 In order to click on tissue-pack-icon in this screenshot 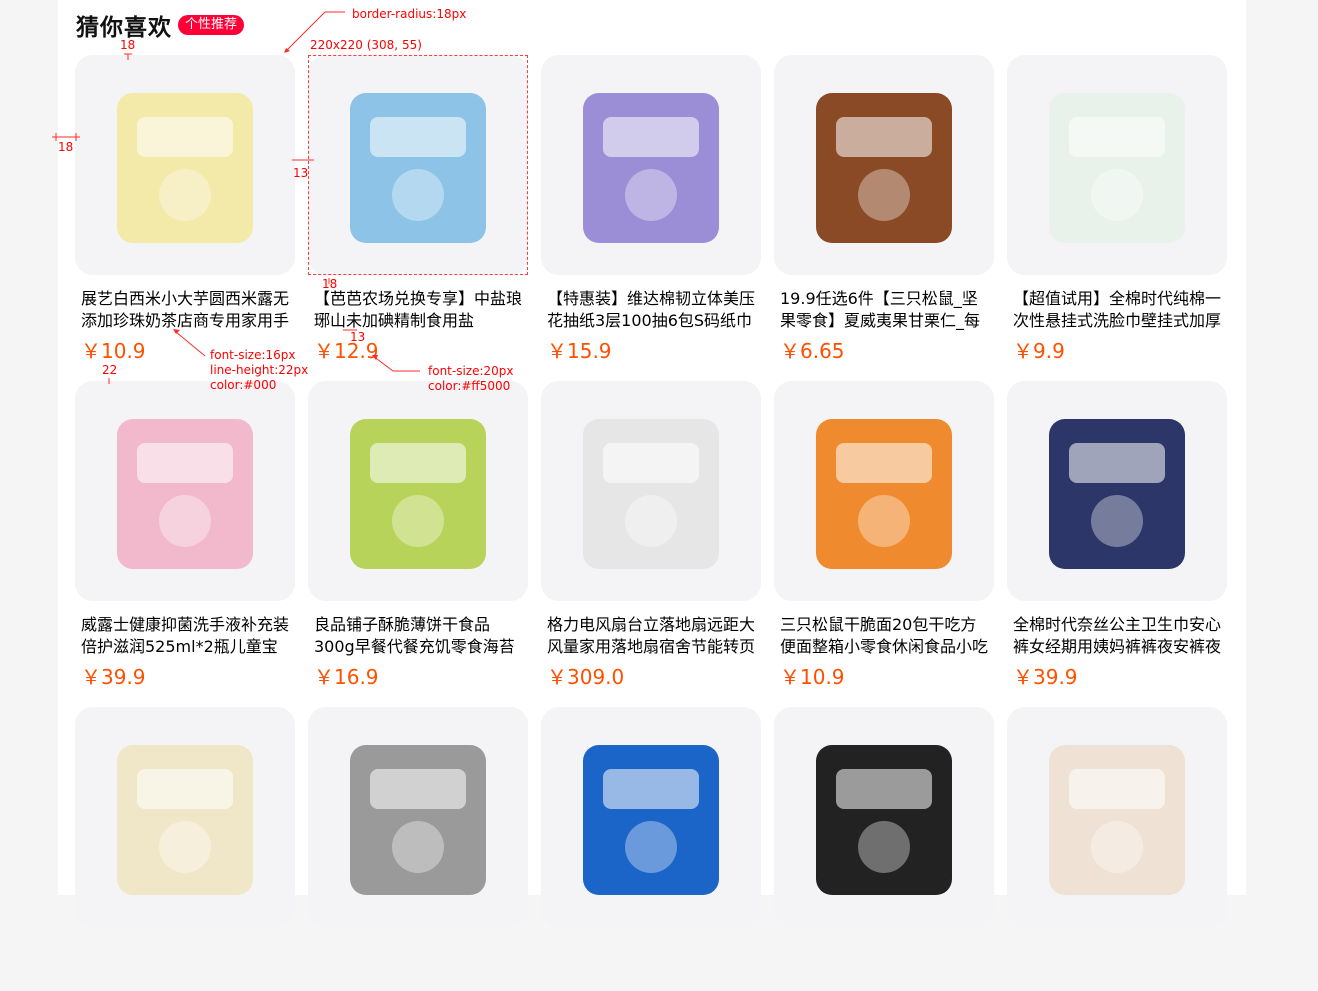, I will do `click(651, 165)`.